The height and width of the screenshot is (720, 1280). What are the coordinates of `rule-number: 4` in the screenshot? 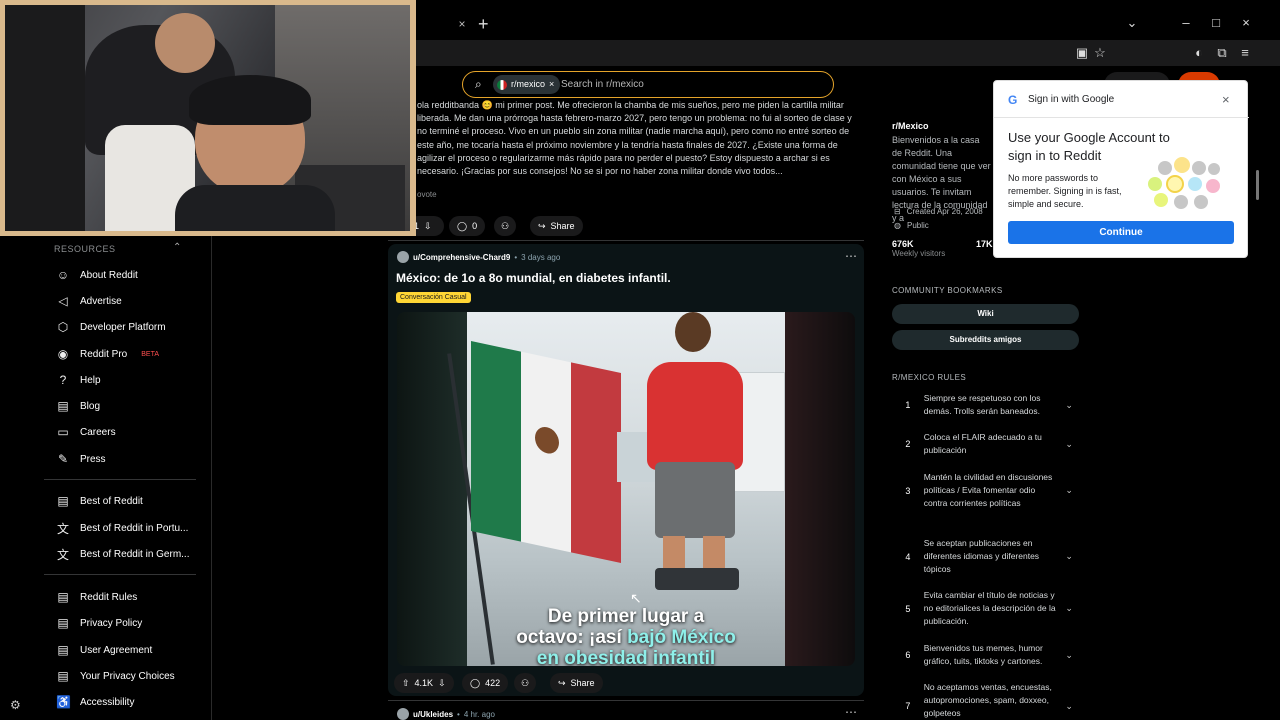 It's located at (908, 556).